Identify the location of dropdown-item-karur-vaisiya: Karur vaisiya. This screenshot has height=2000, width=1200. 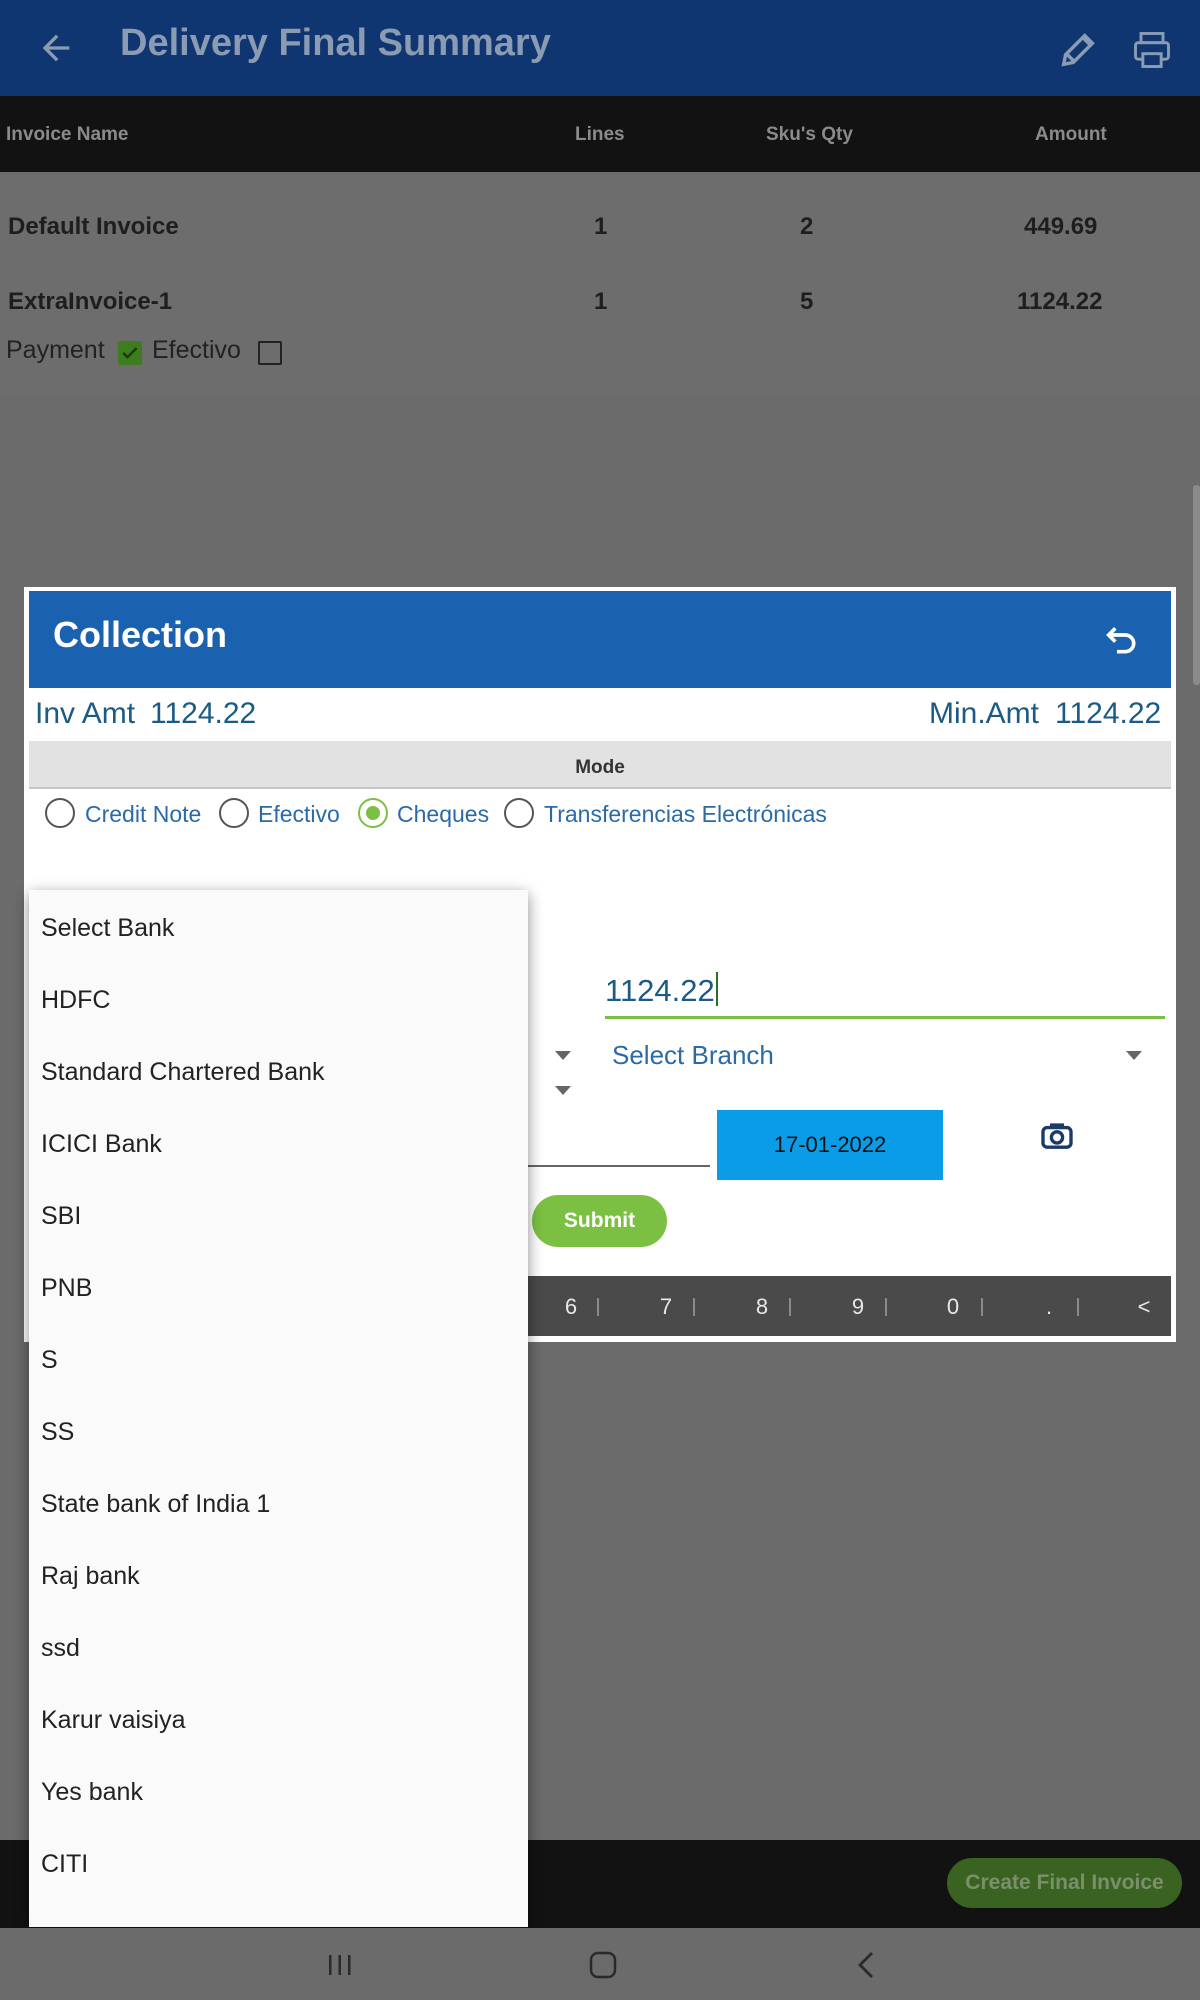
(113, 1720).